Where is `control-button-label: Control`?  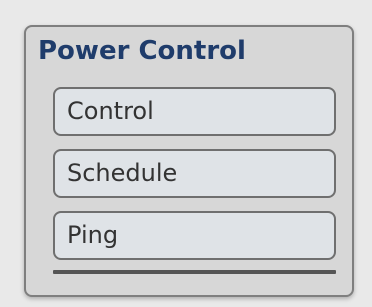 control-button-label: Control is located at coordinates (110, 111).